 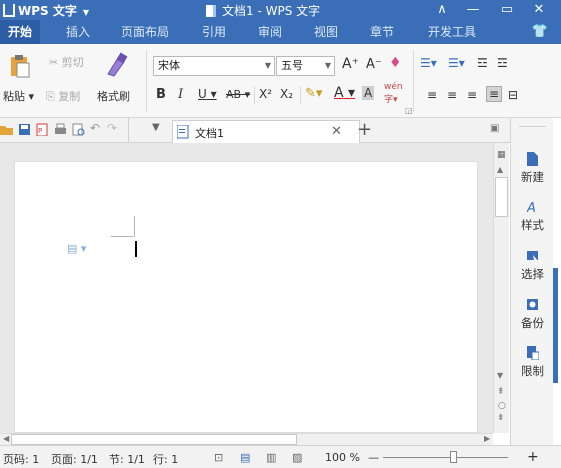 What do you see at coordinates (344, 93) in the screenshot?
I see `font-color-button: A ▾` at bounding box center [344, 93].